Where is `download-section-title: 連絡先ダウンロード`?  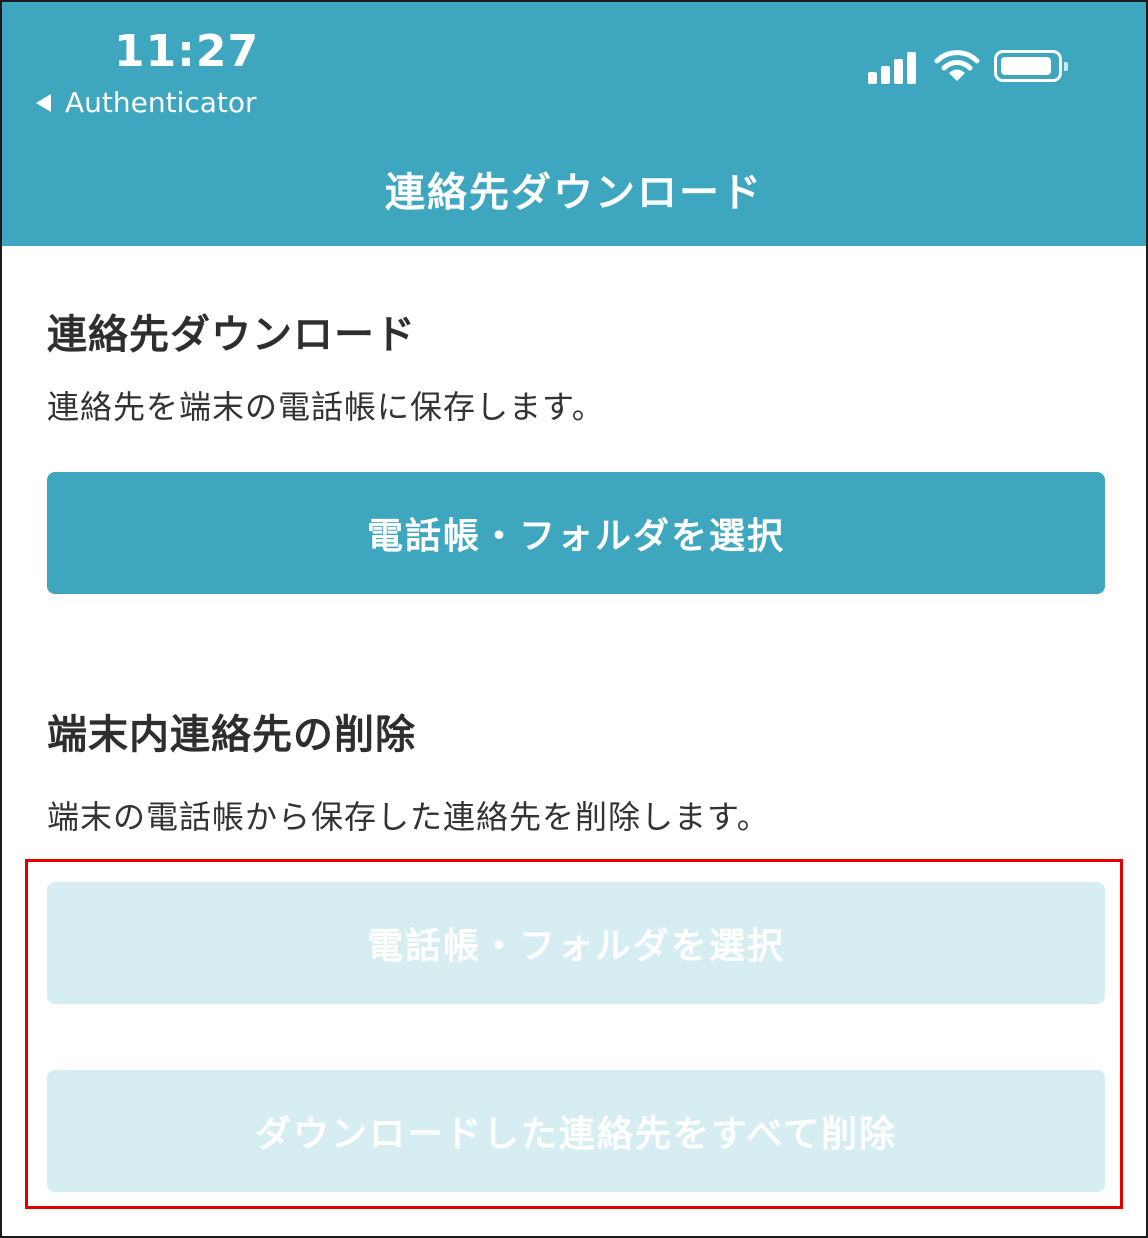
download-section-title: 連絡先ダウンロード is located at coordinates (231, 335).